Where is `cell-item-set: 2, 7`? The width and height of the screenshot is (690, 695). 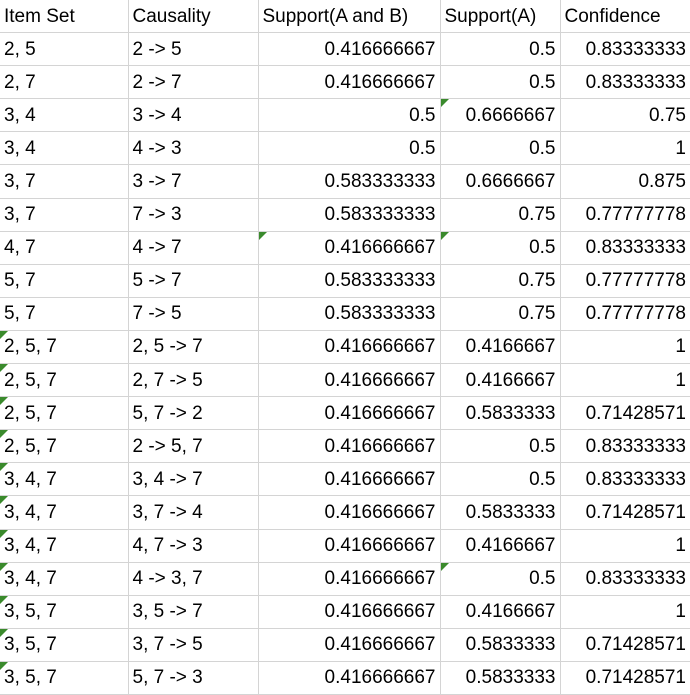 cell-item-set: 2, 7 is located at coordinates (64, 82).